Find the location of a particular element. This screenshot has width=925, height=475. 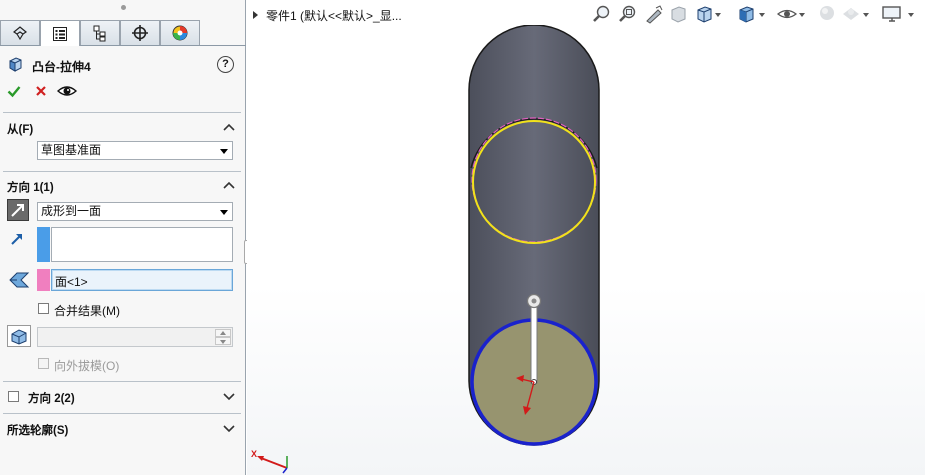

face-selection-box: 面<1> is located at coordinates (142, 280).